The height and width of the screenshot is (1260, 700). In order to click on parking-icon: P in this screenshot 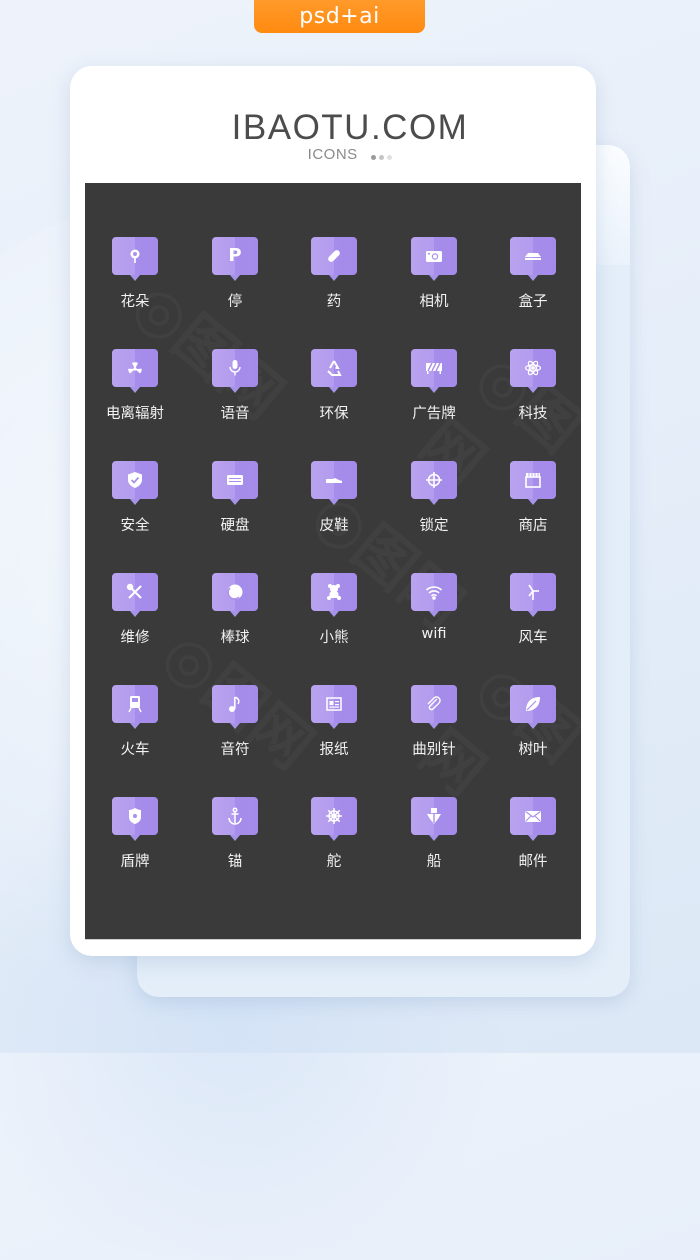, I will do `click(235, 255)`.